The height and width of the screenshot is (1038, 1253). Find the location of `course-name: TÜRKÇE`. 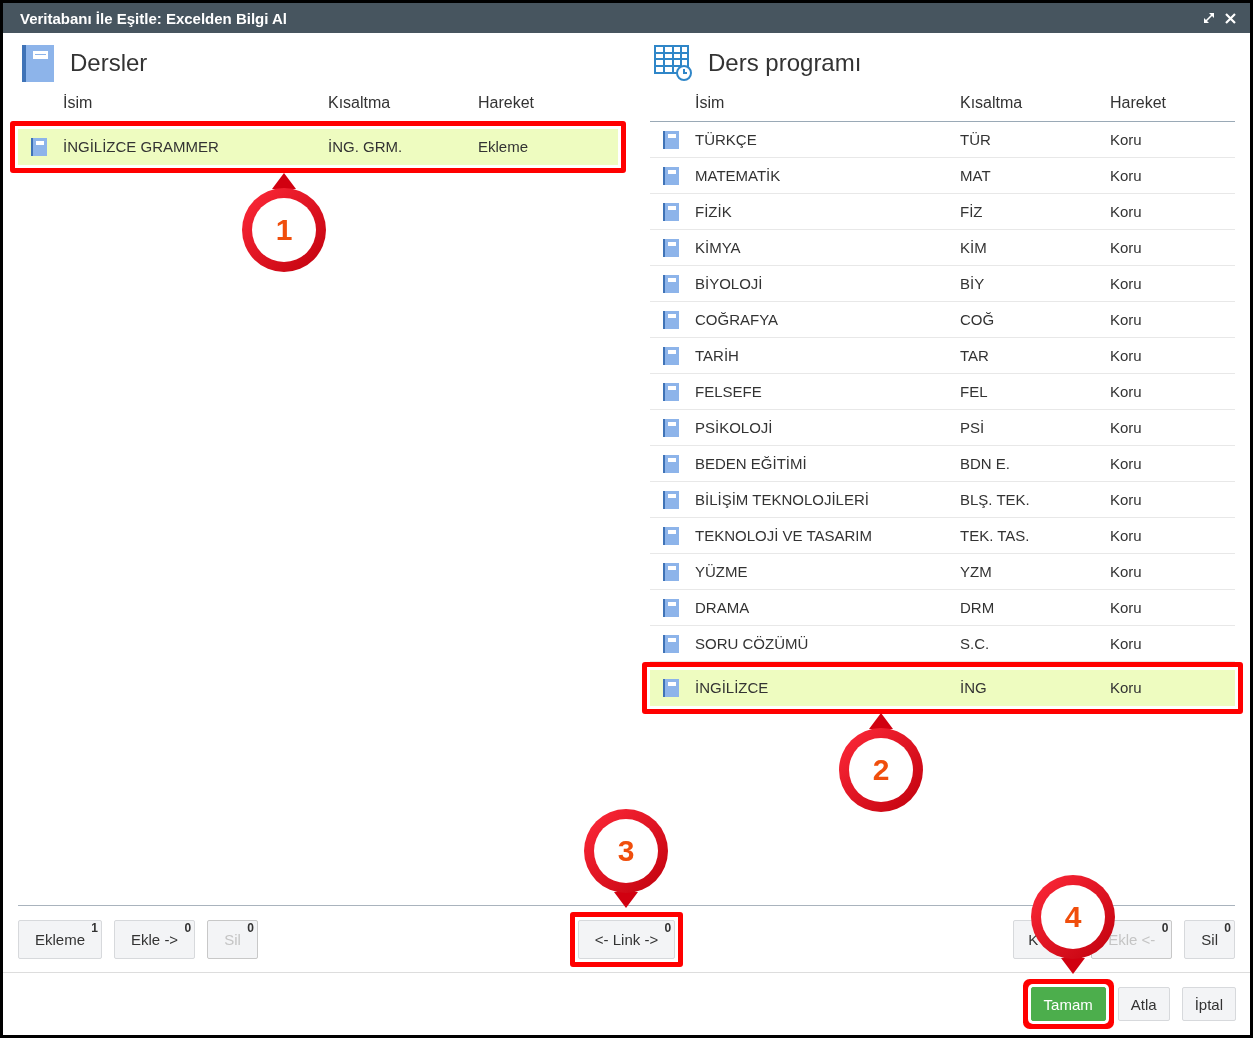

course-name: TÜRKÇE is located at coordinates (726, 139).